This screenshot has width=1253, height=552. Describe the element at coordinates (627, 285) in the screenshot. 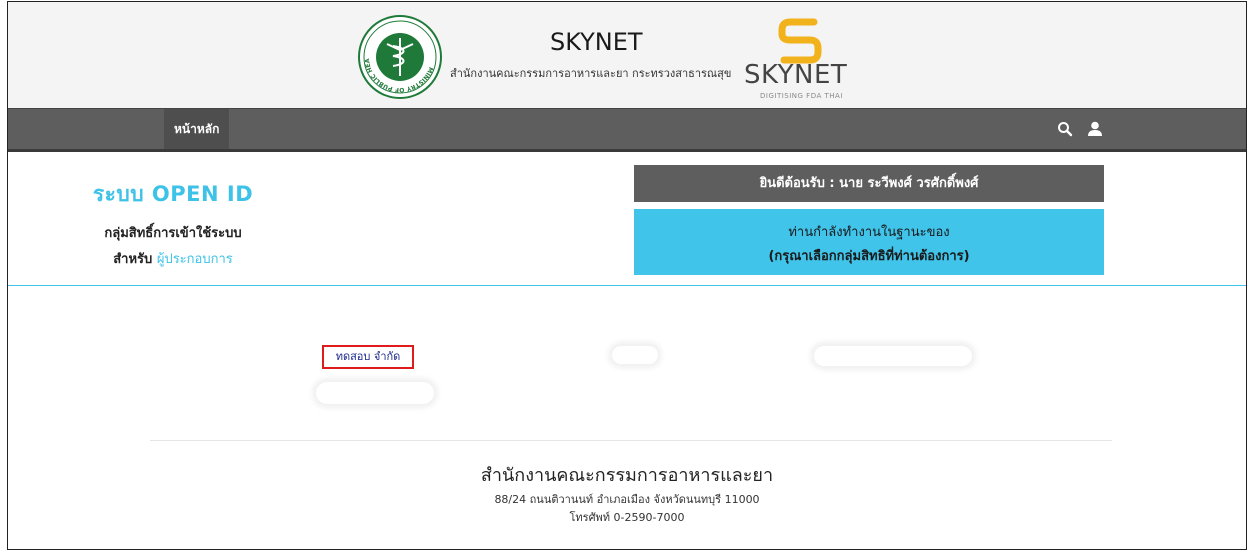

I see `section-divider` at that location.